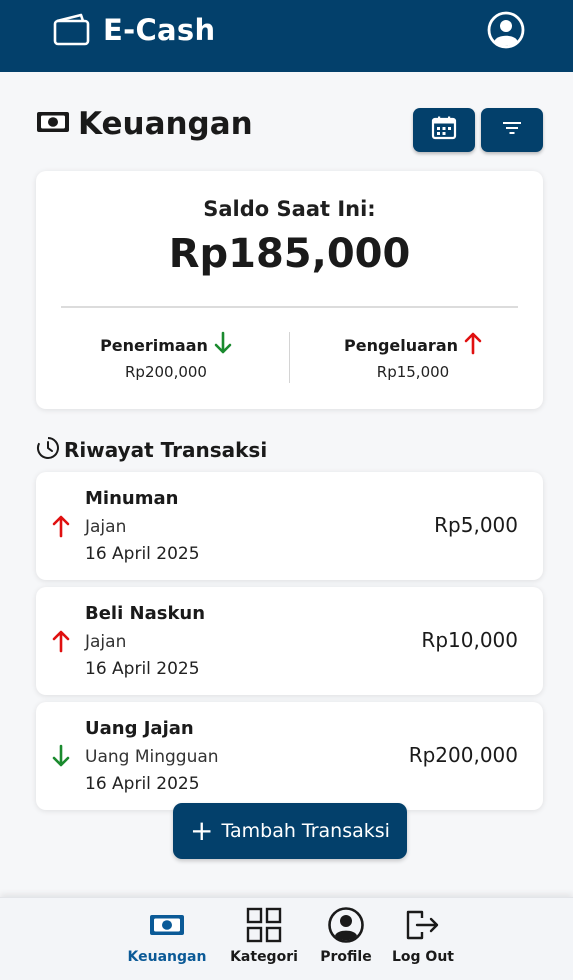 The width and height of the screenshot is (573, 980). I want to click on add-transaction-label: Tambah Transaksi, so click(305, 831).